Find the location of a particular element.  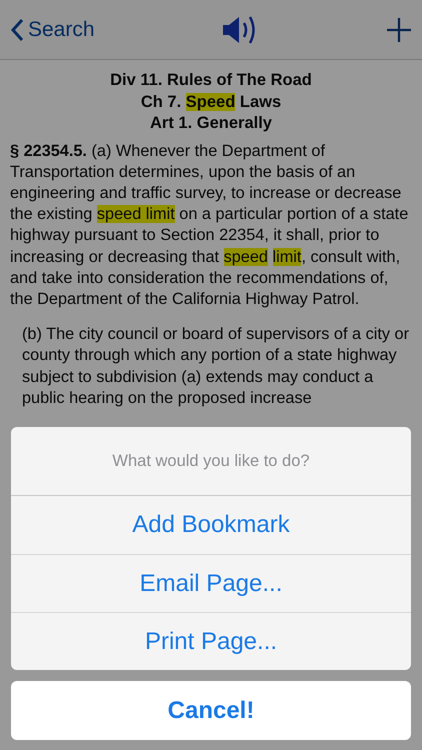

heading-line: Art 1. Generally is located at coordinates (211, 123).